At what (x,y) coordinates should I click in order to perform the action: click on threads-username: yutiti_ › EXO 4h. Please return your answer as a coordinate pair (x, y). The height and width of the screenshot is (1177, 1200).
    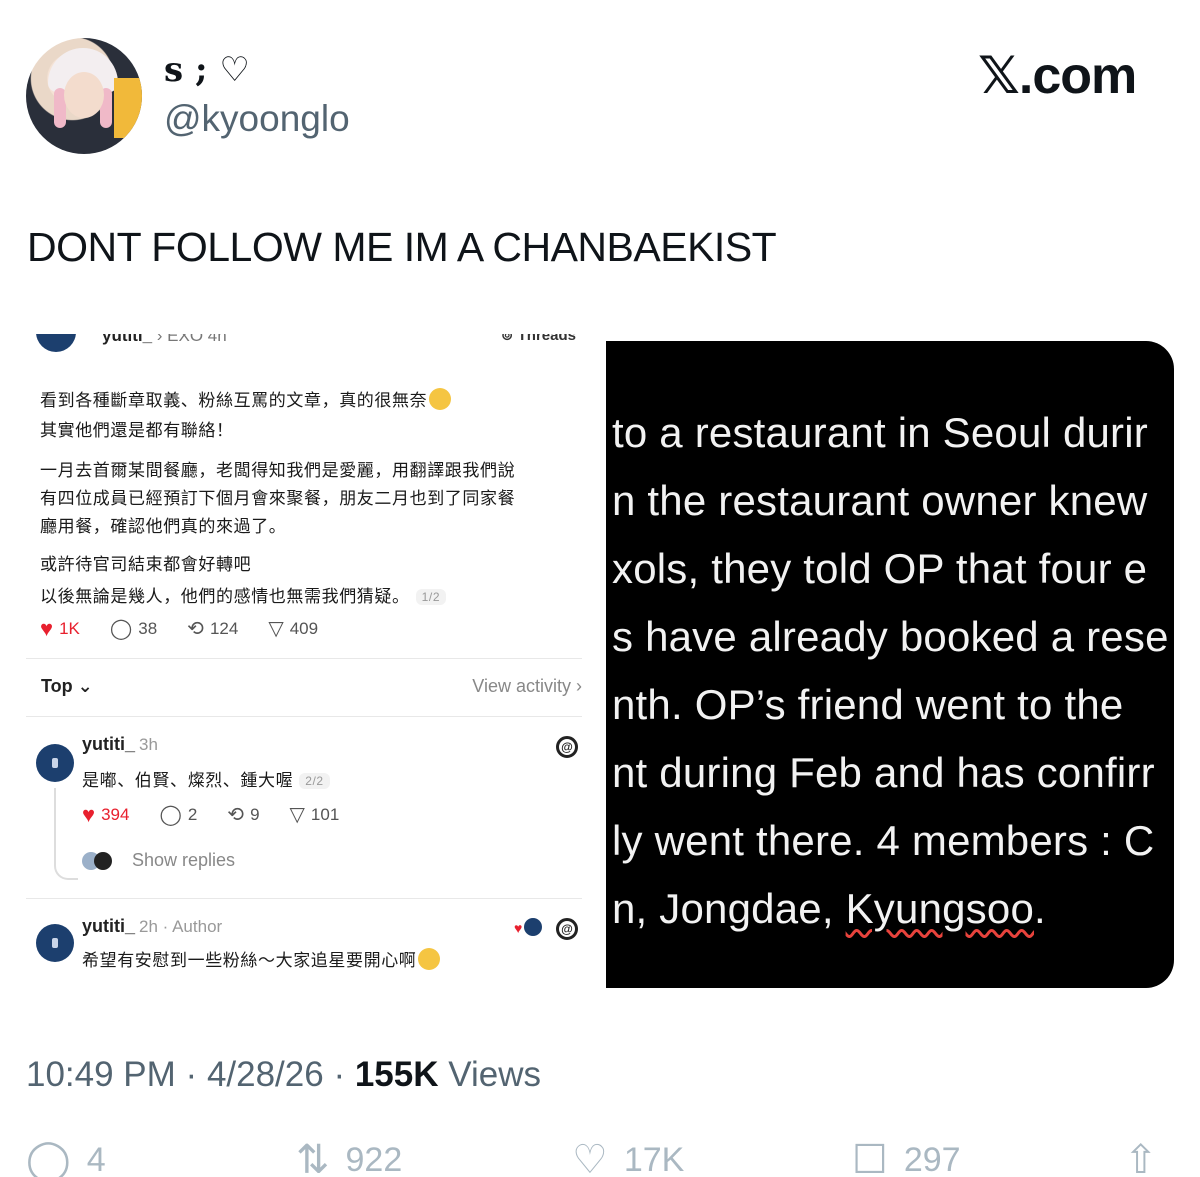
    Looking at the image, I should click on (164, 339).